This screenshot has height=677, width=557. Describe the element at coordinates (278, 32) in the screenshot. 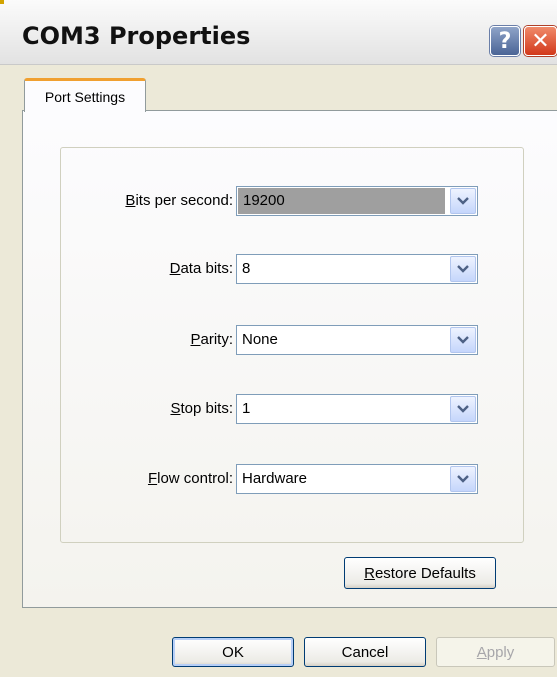

I see `title-bar: COM3 Properties ? ✕` at that location.